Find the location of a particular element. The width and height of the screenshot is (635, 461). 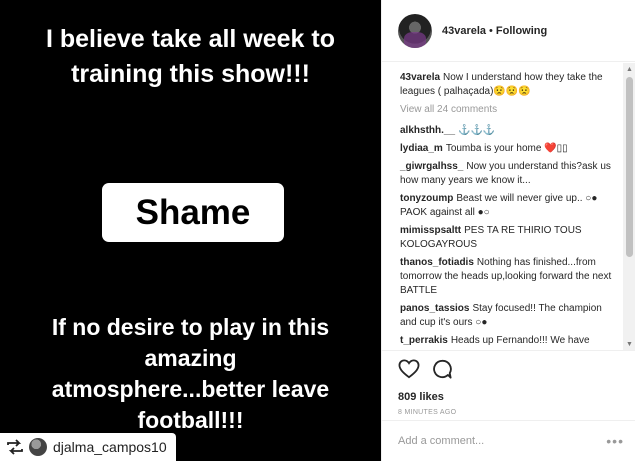

comment-item: lydiaa_m Toumba is your home ❤️▯▯ is located at coordinates (509, 149).